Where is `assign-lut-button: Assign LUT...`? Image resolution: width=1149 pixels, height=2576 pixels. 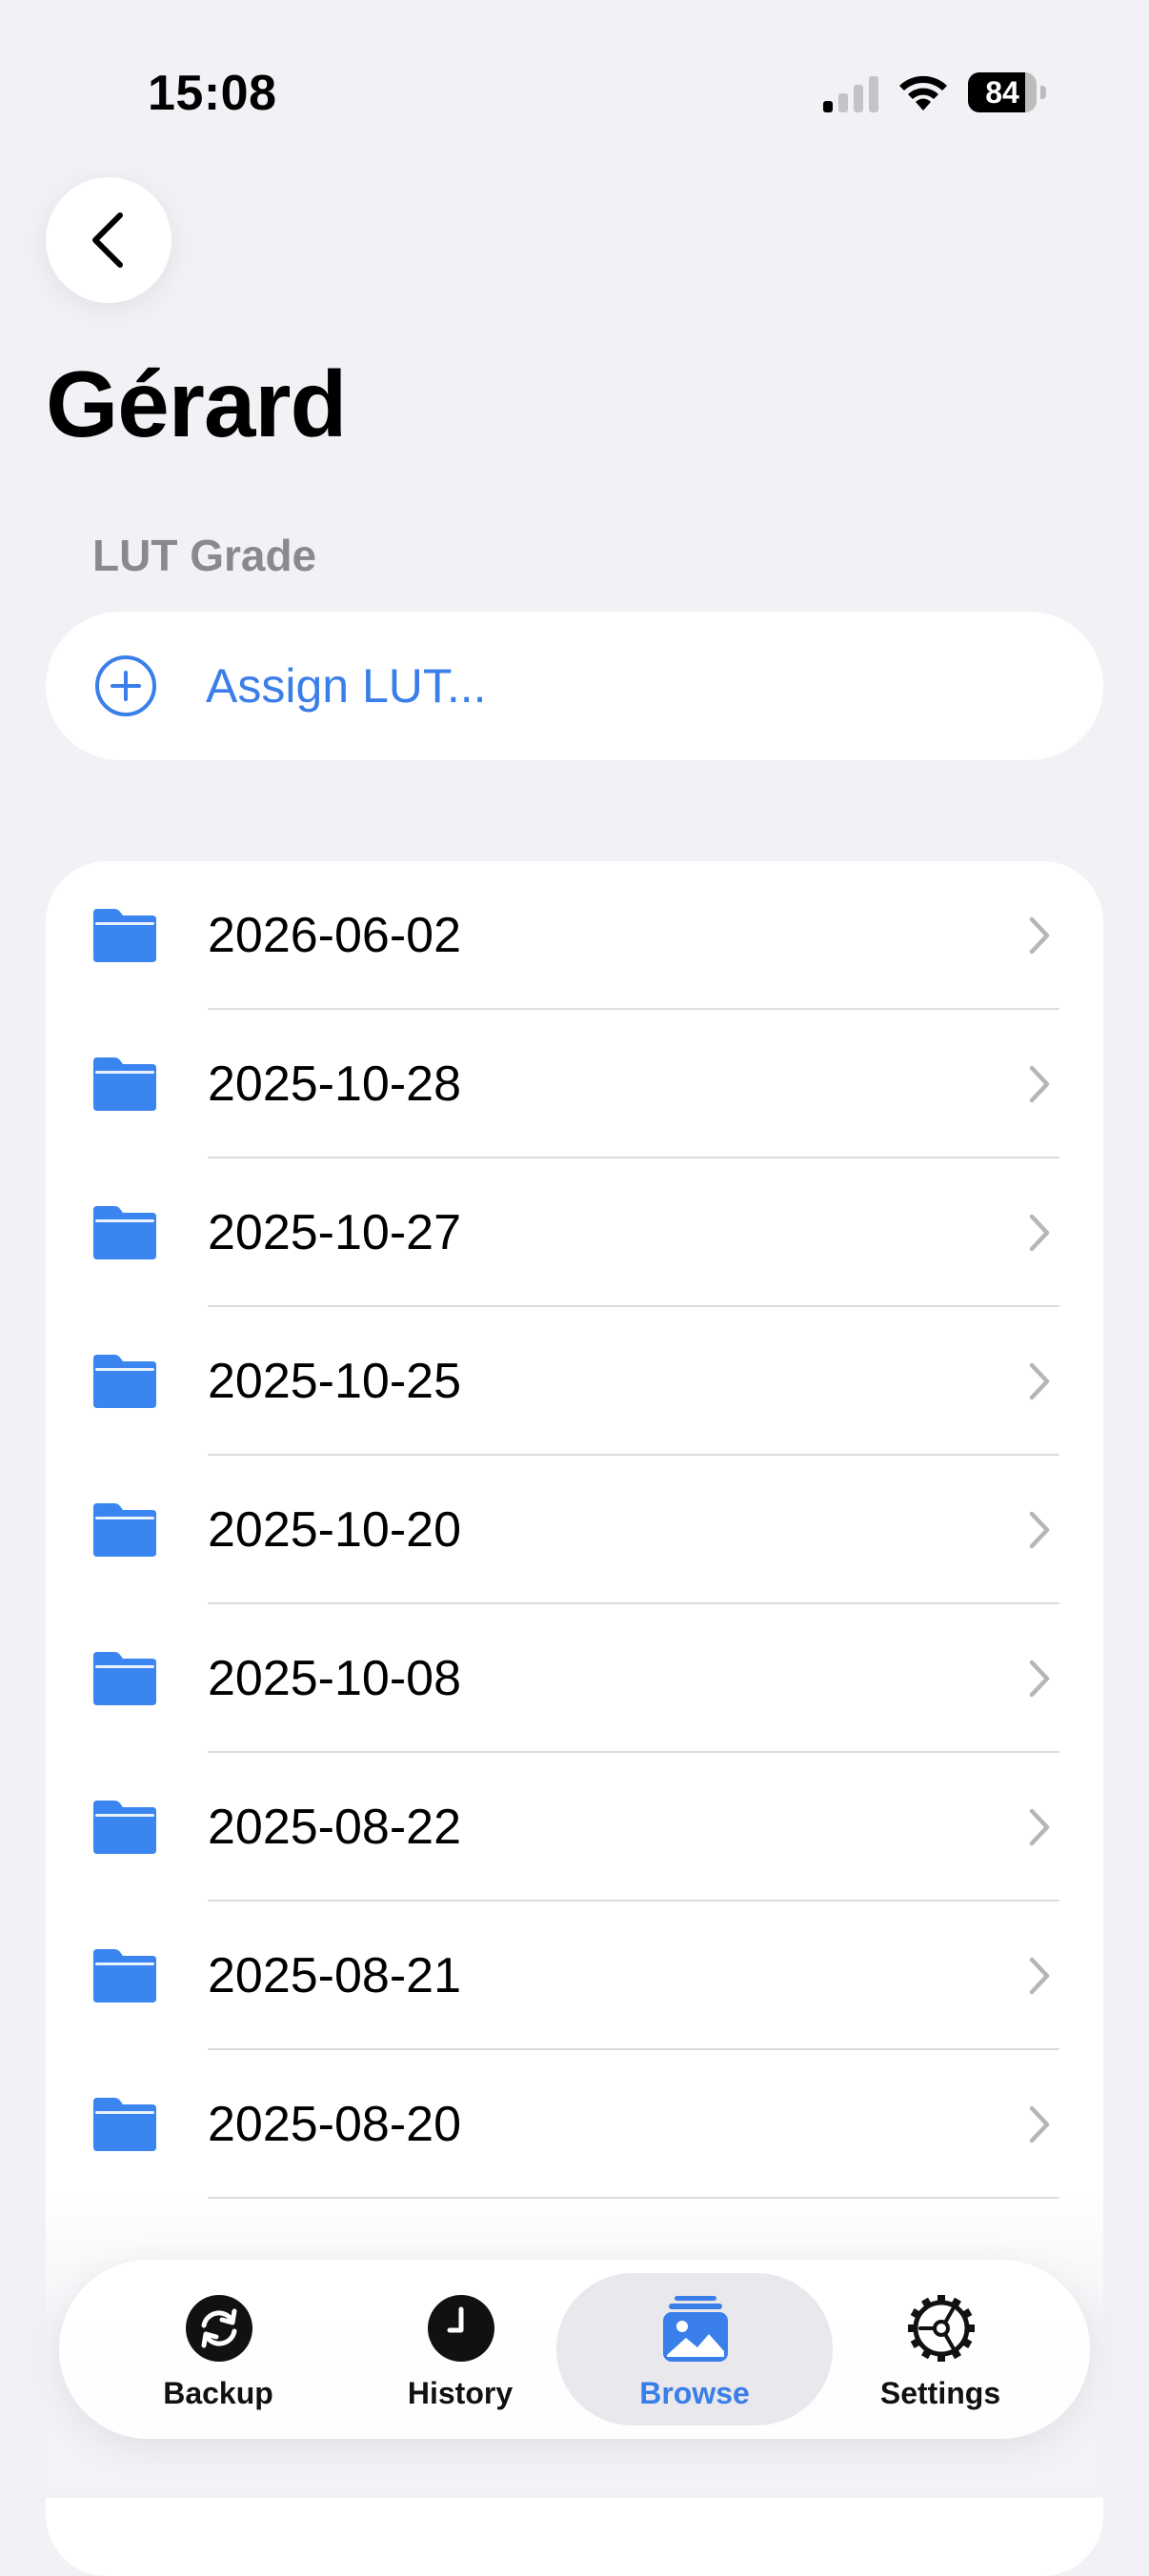
assign-lut-button: Assign LUT... is located at coordinates (574, 686).